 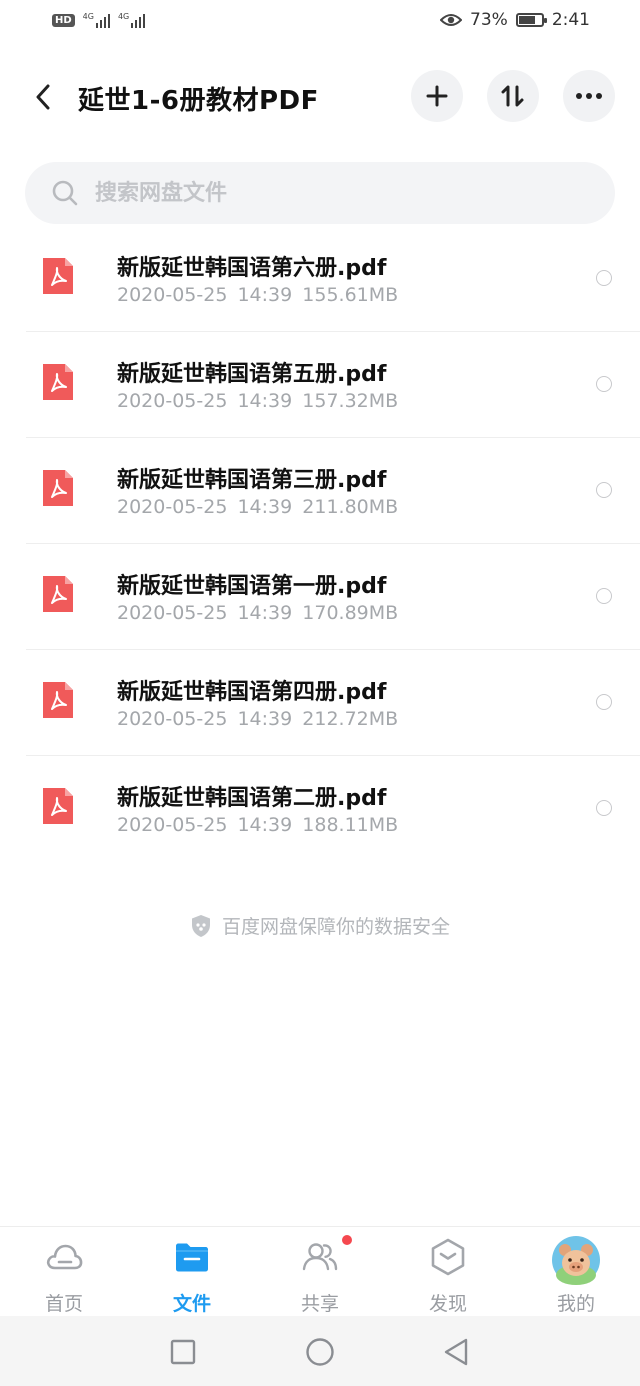 What do you see at coordinates (252, 268) in the screenshot?
I see `file-name: 新版延世韩国语第六册.pdf` at bounding box center [252, 268].